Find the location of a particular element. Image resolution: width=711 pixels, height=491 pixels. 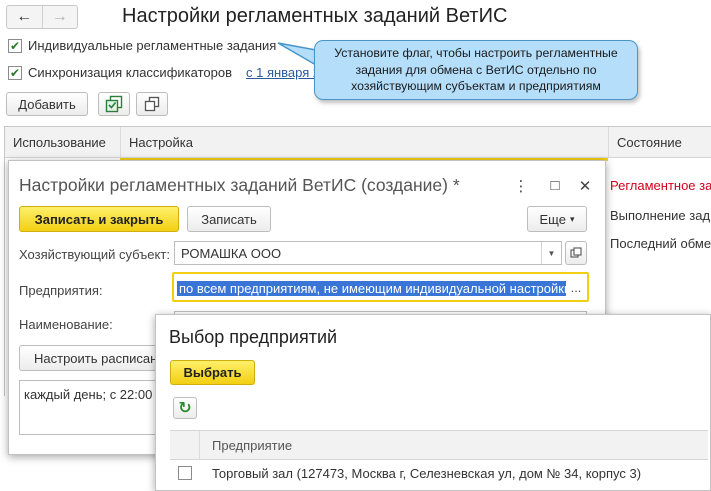

copy-list-button is located at coordinates (114, 104).